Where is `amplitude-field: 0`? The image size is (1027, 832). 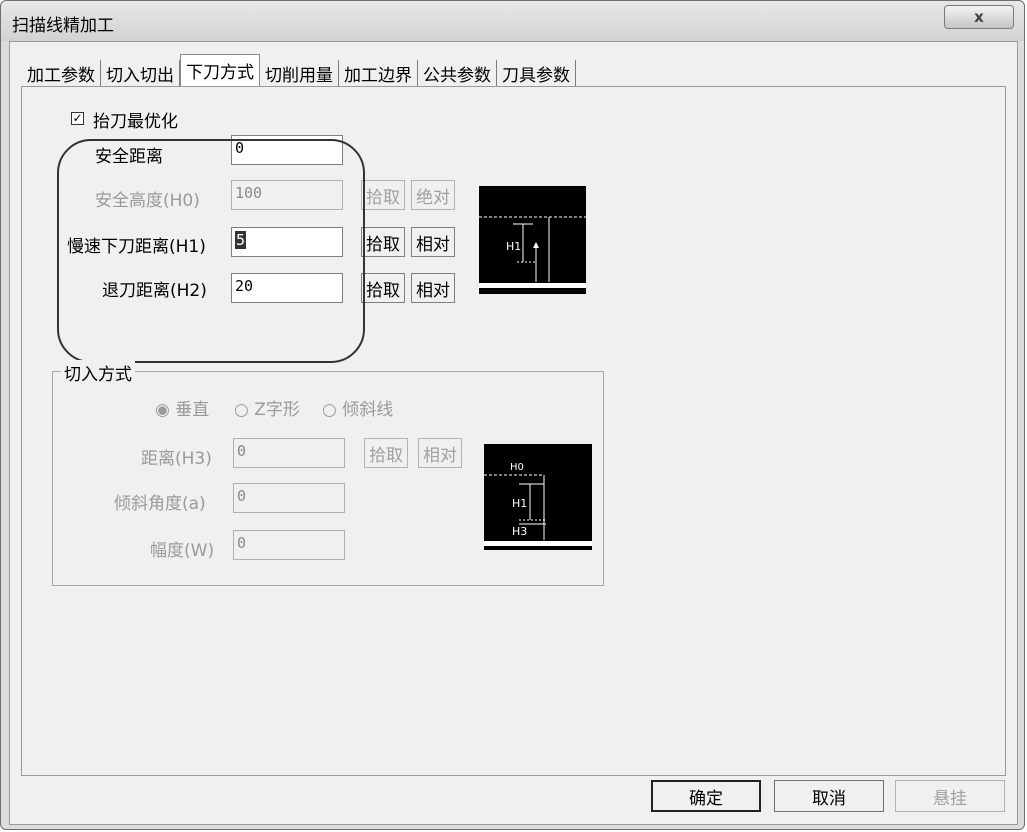 amplitude-field: 0 is located at coordinates (289, 545).